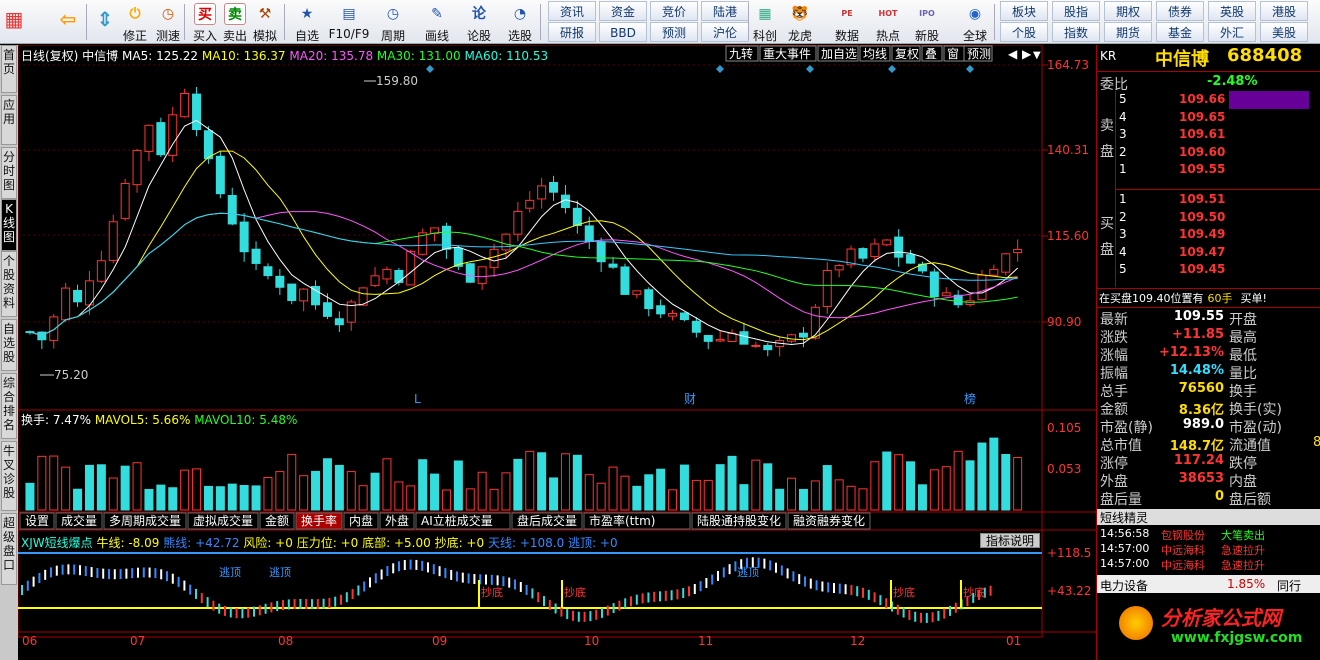 Image resolution: width=1320 pixels, height=660 pixels. I want to click on quick-link-1-0: 资金, so click(623, 11).